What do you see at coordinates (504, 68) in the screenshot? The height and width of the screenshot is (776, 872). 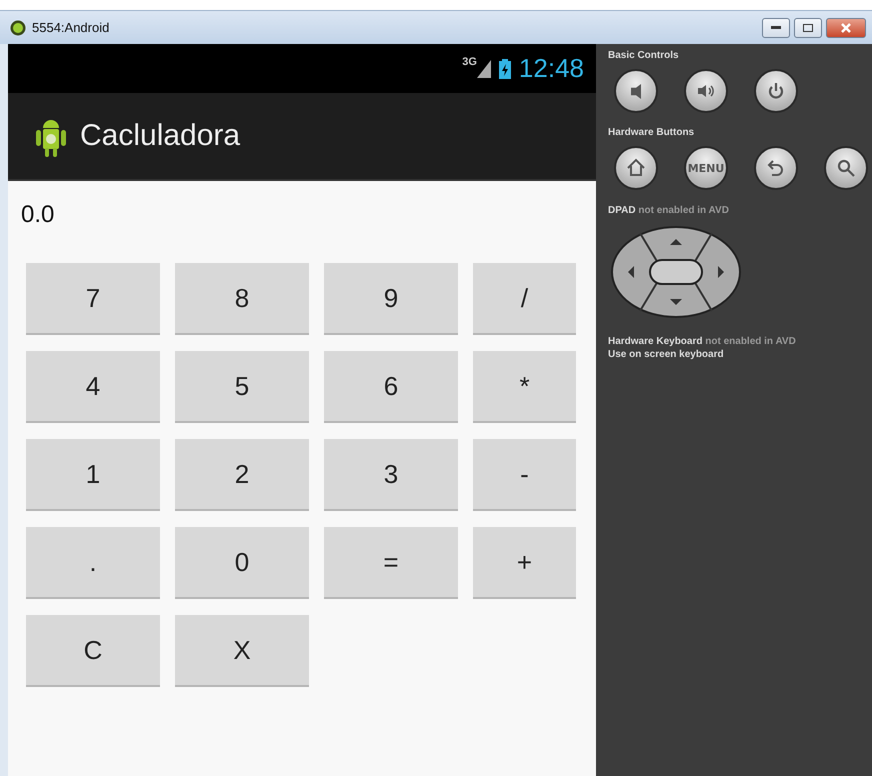 I see `battery-icon` at bounding box center [504, 68].